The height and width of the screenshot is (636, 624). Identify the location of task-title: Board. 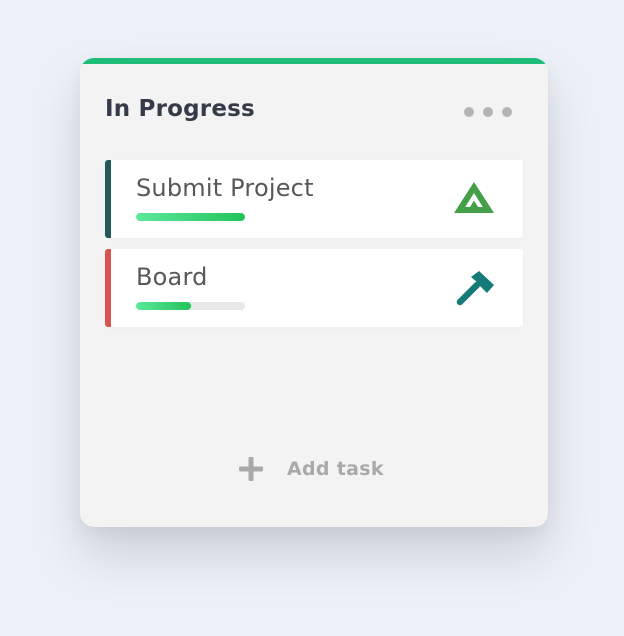
(172, 277).